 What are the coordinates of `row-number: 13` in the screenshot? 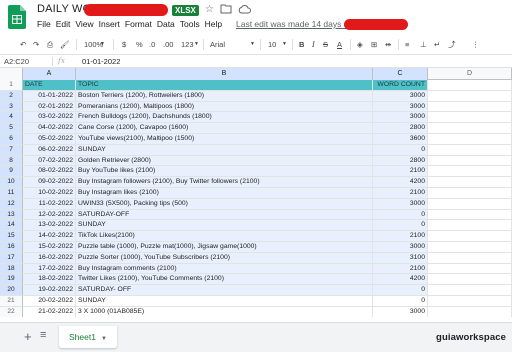 It's located at (11, 215).